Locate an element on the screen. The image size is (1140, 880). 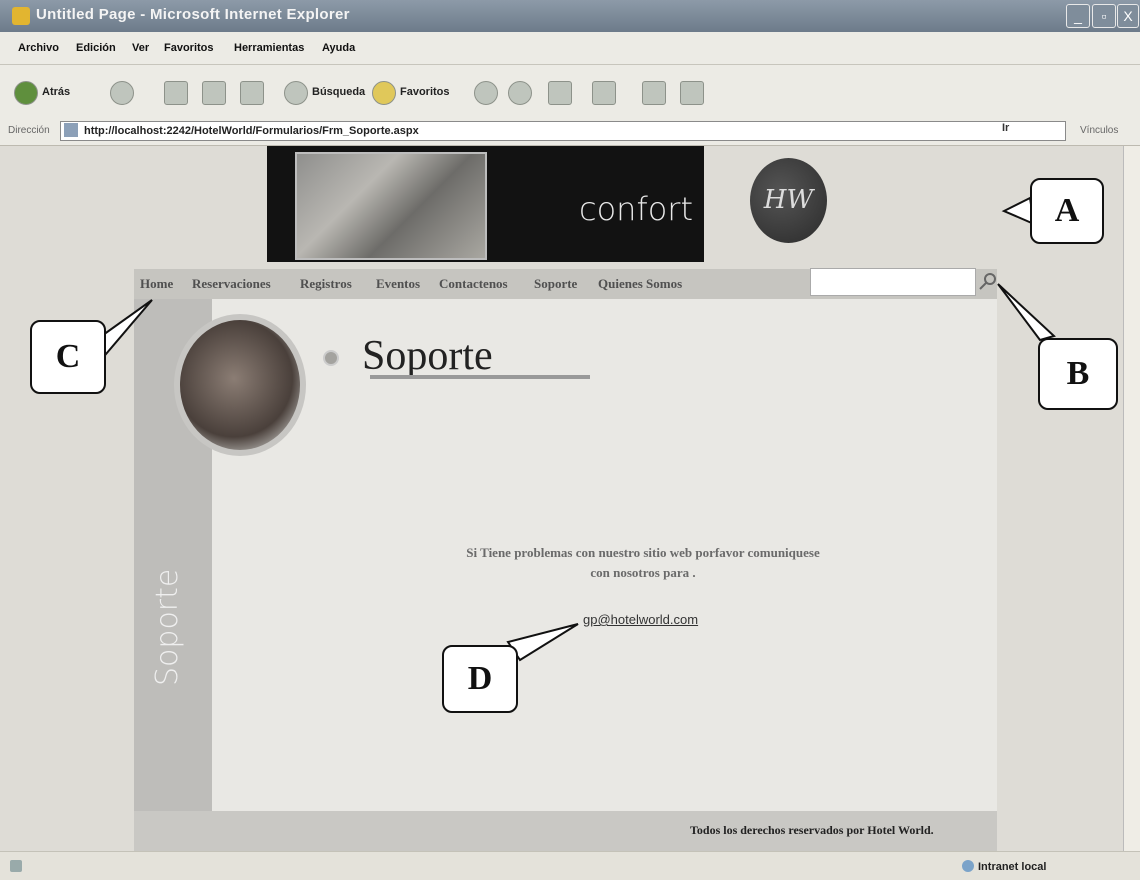
refresh-icon is located at coordinates (214, 93).